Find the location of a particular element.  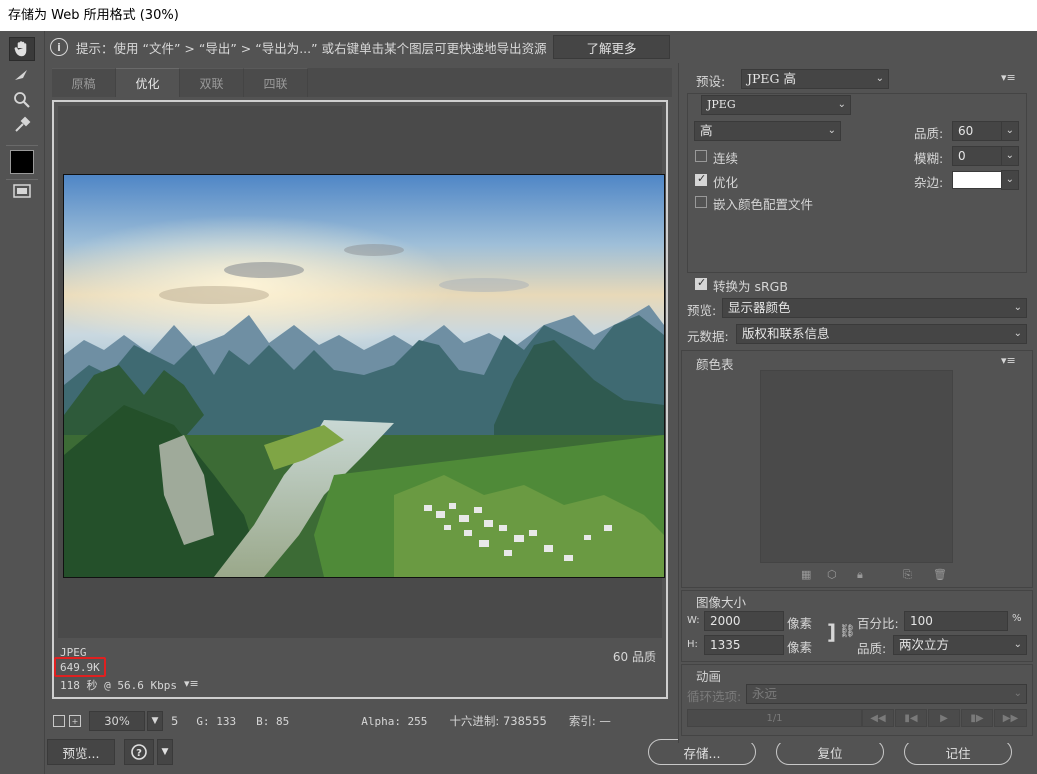

color-table-grid is located at coordinates (856, 466).